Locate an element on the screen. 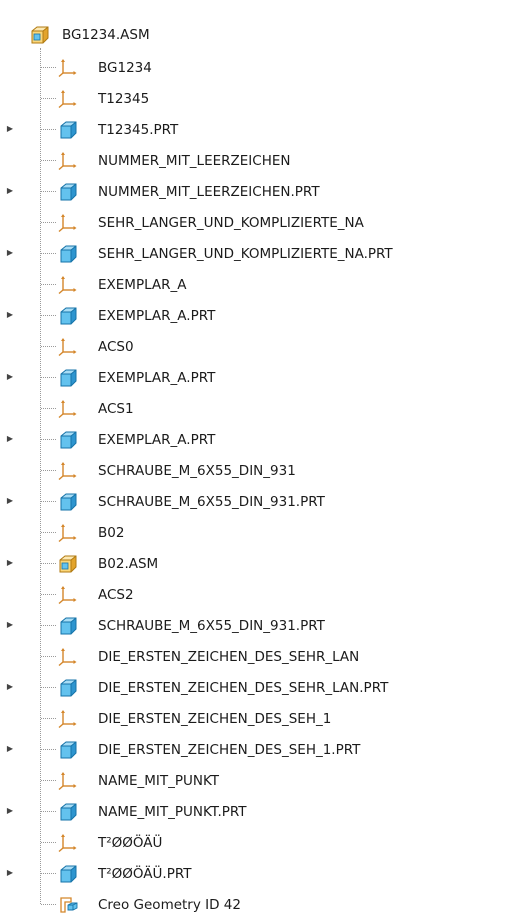 Image resolution: width=508 pixels, height=923 pixels. tree-item-label: DIE_ERSTEN_ZEICHEN_DES_SEHR_LAN.PRT is located at coordinates (243, 688).